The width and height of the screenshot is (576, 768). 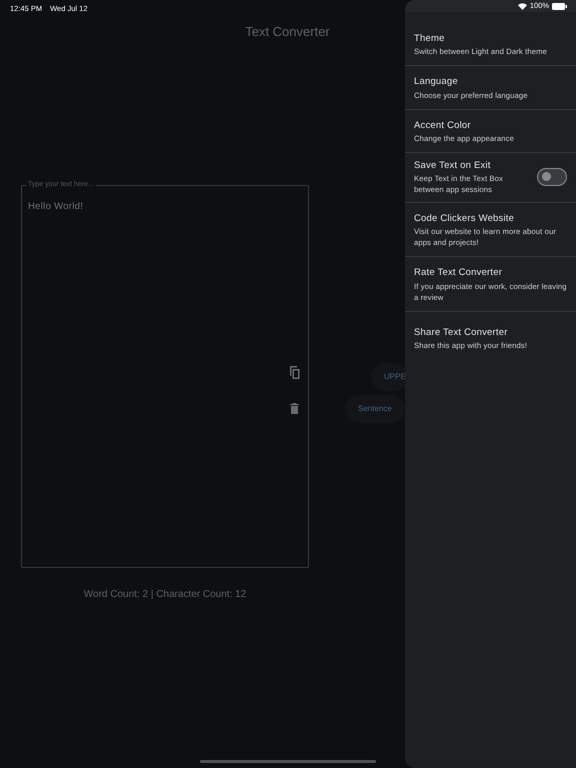 I want to click on setting-title: Theme, so click(x=430, y=39).